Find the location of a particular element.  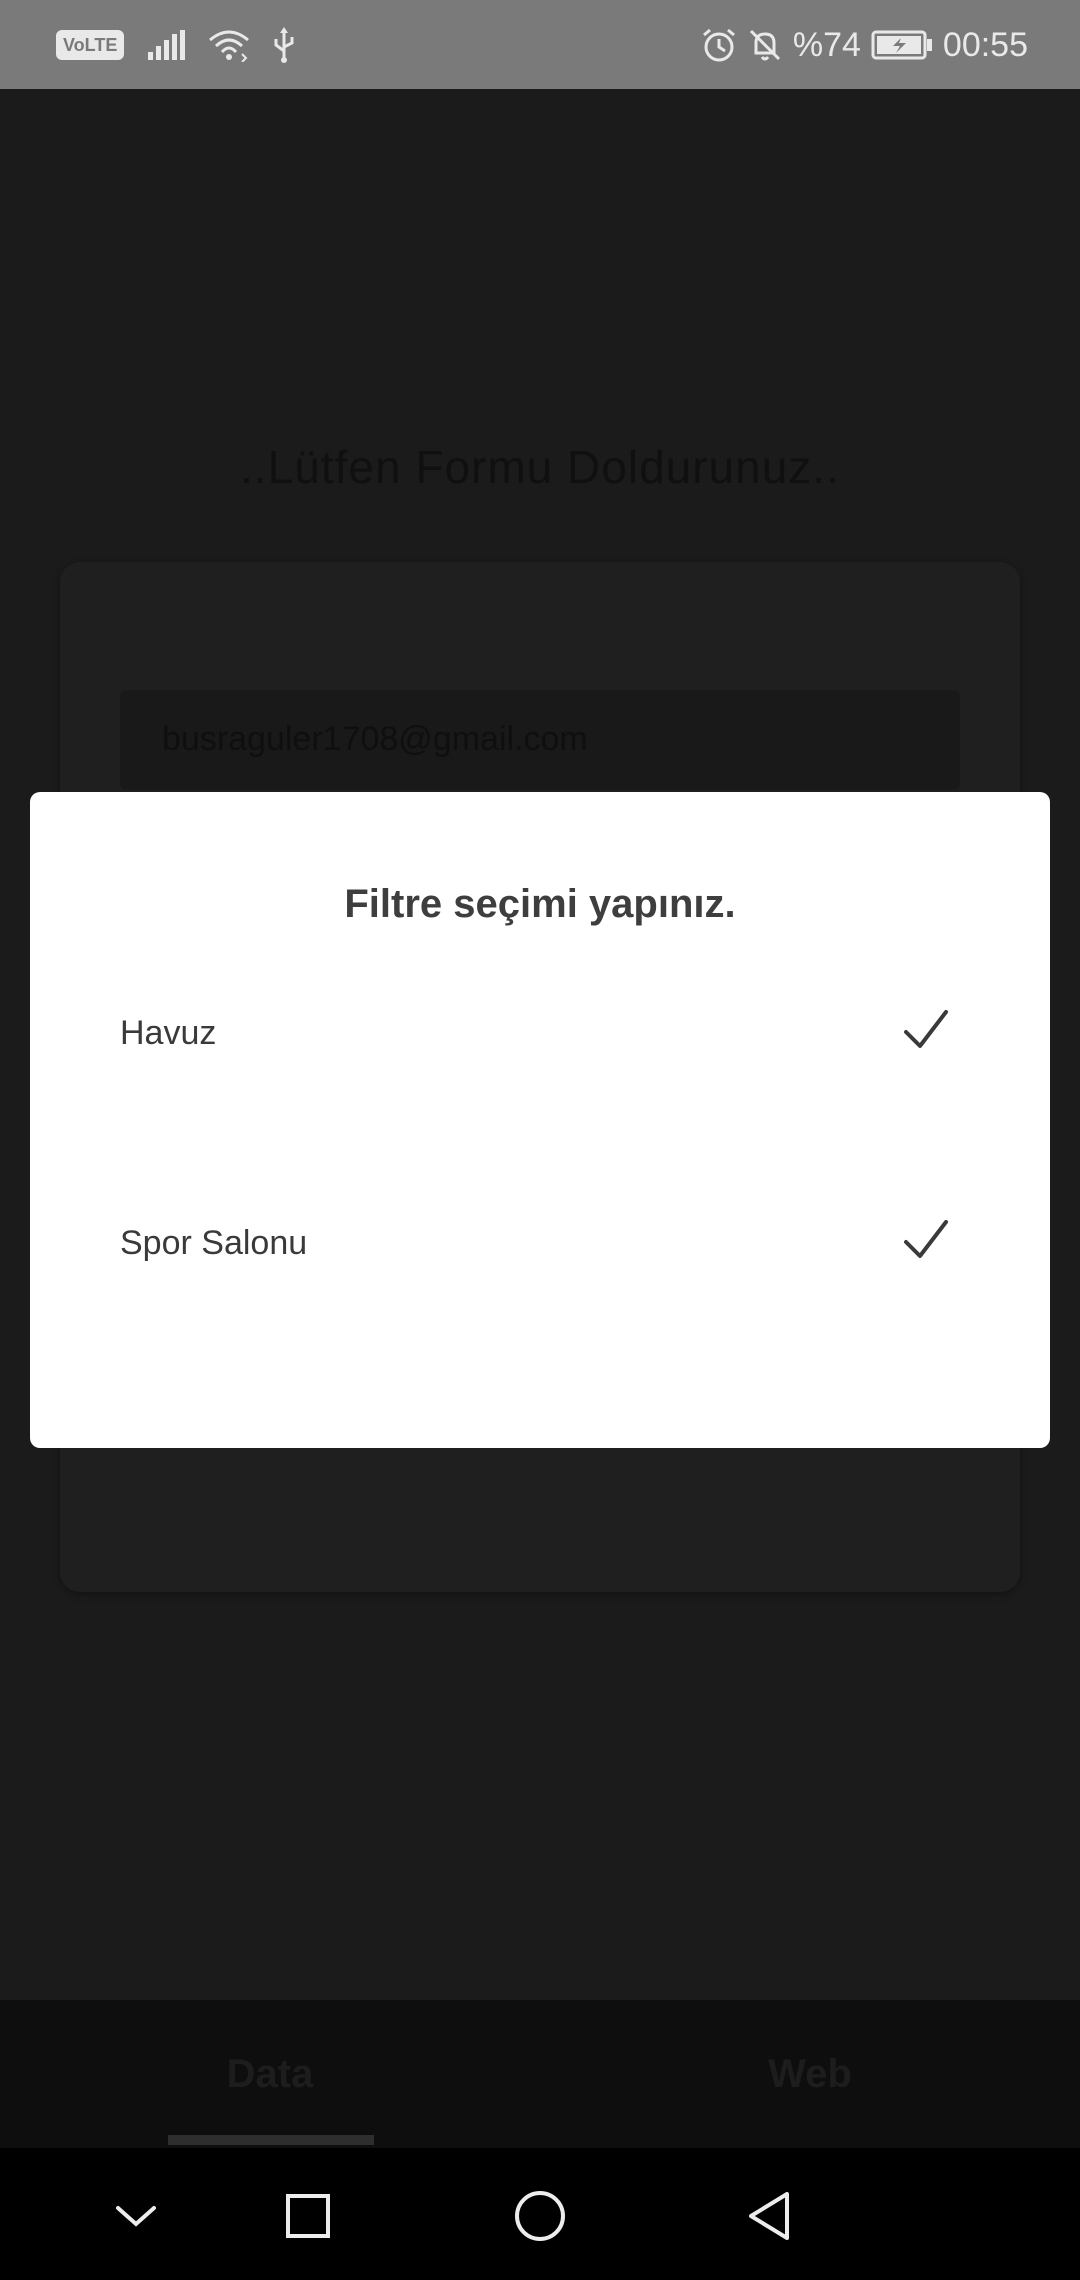

option-spor-salonu: Spor Salonu is located at coordinates (540, 1254).